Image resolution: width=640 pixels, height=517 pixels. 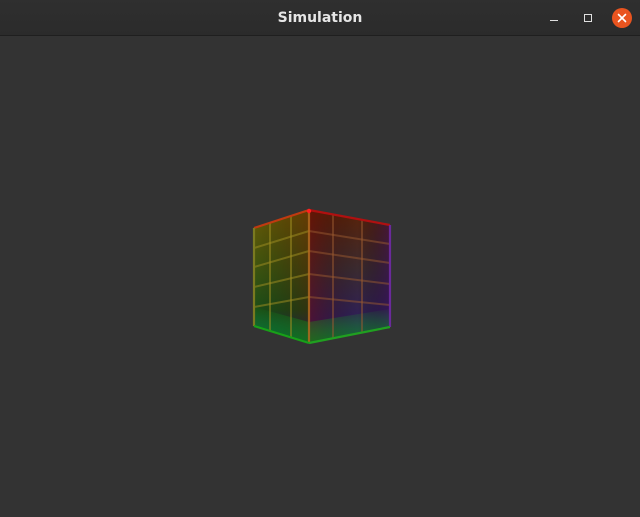 I want to click on maximize-icon, so click(x=588, y=18).